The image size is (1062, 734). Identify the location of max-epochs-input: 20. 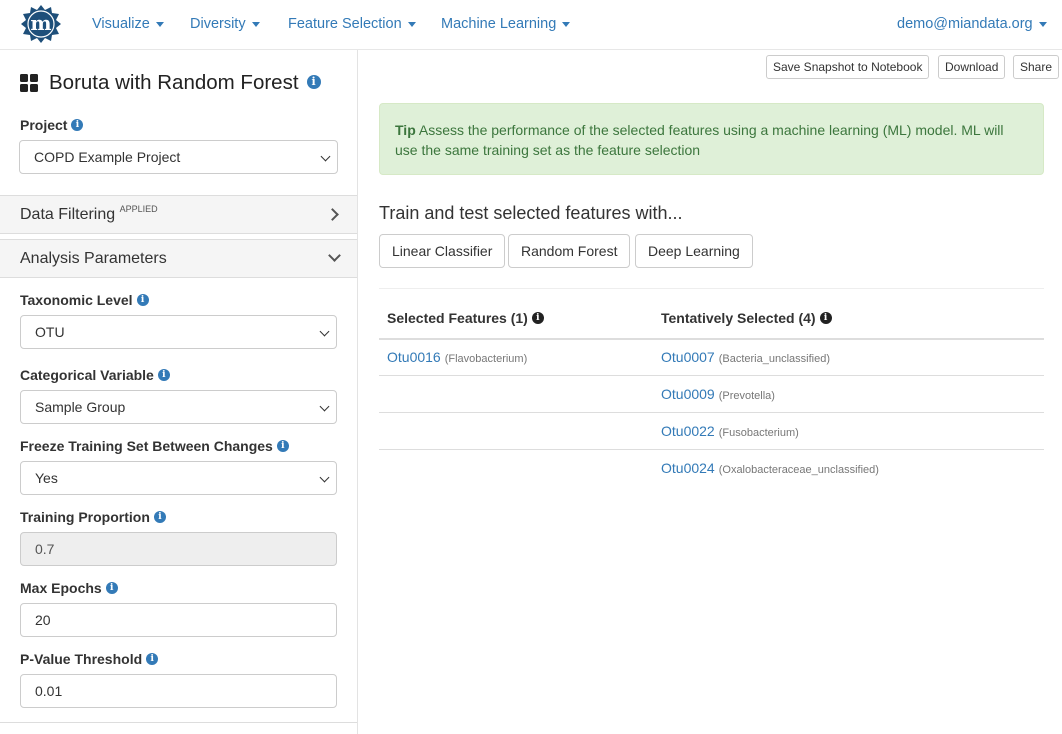
(178, 620).